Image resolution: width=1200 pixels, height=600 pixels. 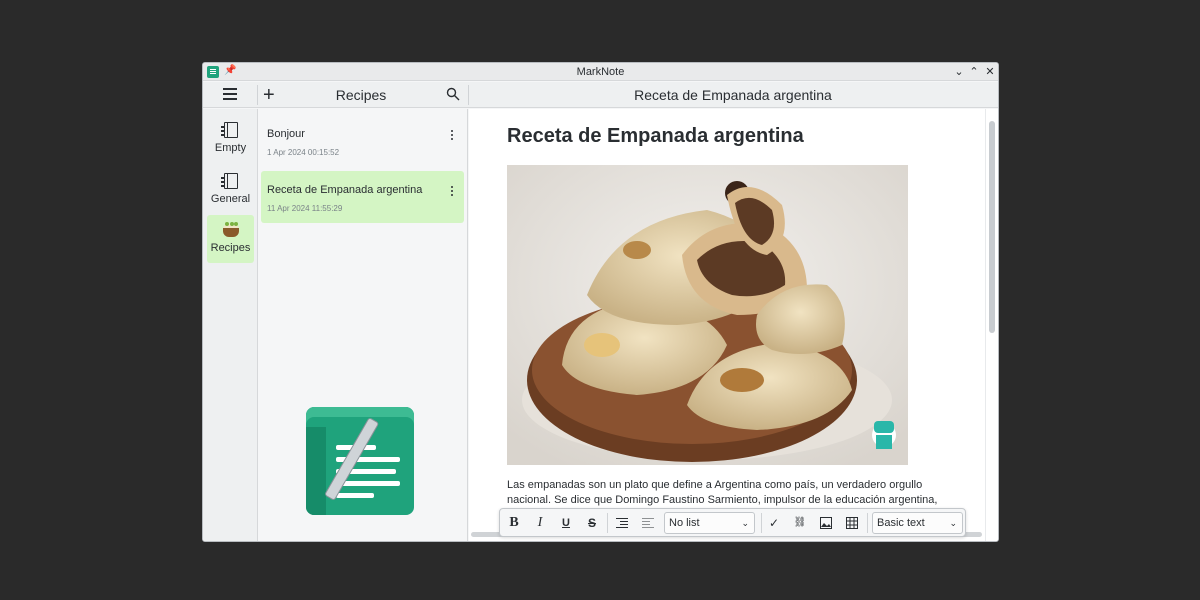 I want to click on table-icon, so click(x=852, y=523).